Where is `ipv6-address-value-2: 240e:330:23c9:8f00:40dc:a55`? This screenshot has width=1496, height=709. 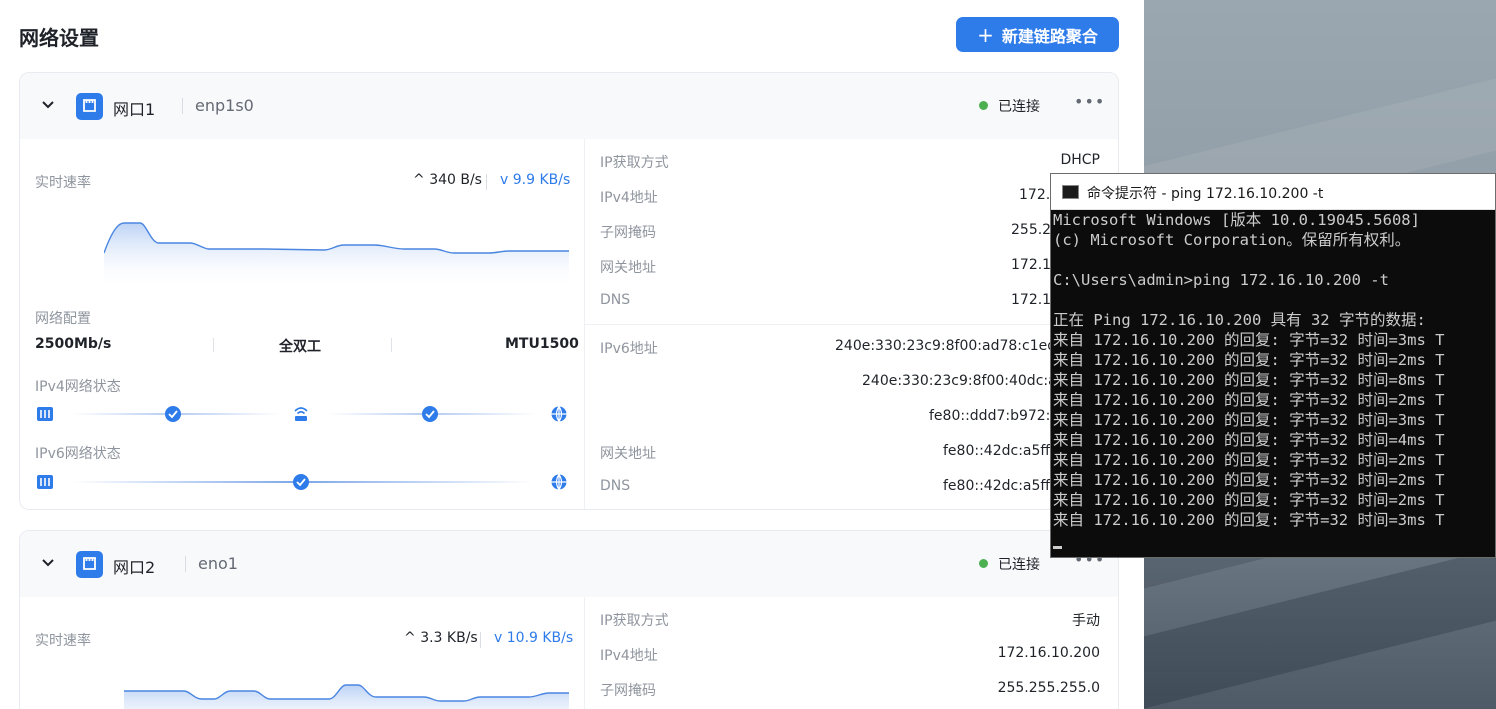
ipv6-address-value-2: 240e:330:23c9:8f00:40dc:a55 is located at coordinates (968, 381).